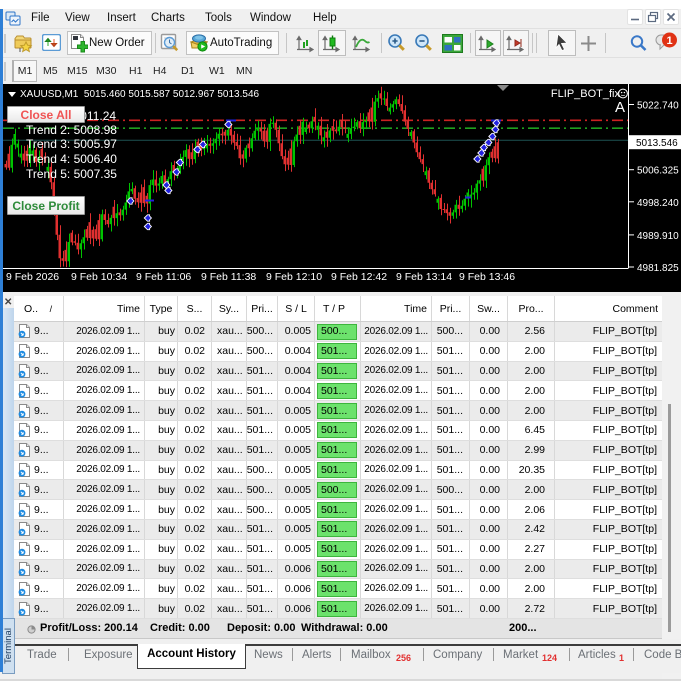 Image resolution: width=681 pixels, height=681 pixels. What do you see at coordinates (71, 130) in the screenshot?
I see `svg-text: Trend 2: 5008.98` at bounding box center [71, 130].